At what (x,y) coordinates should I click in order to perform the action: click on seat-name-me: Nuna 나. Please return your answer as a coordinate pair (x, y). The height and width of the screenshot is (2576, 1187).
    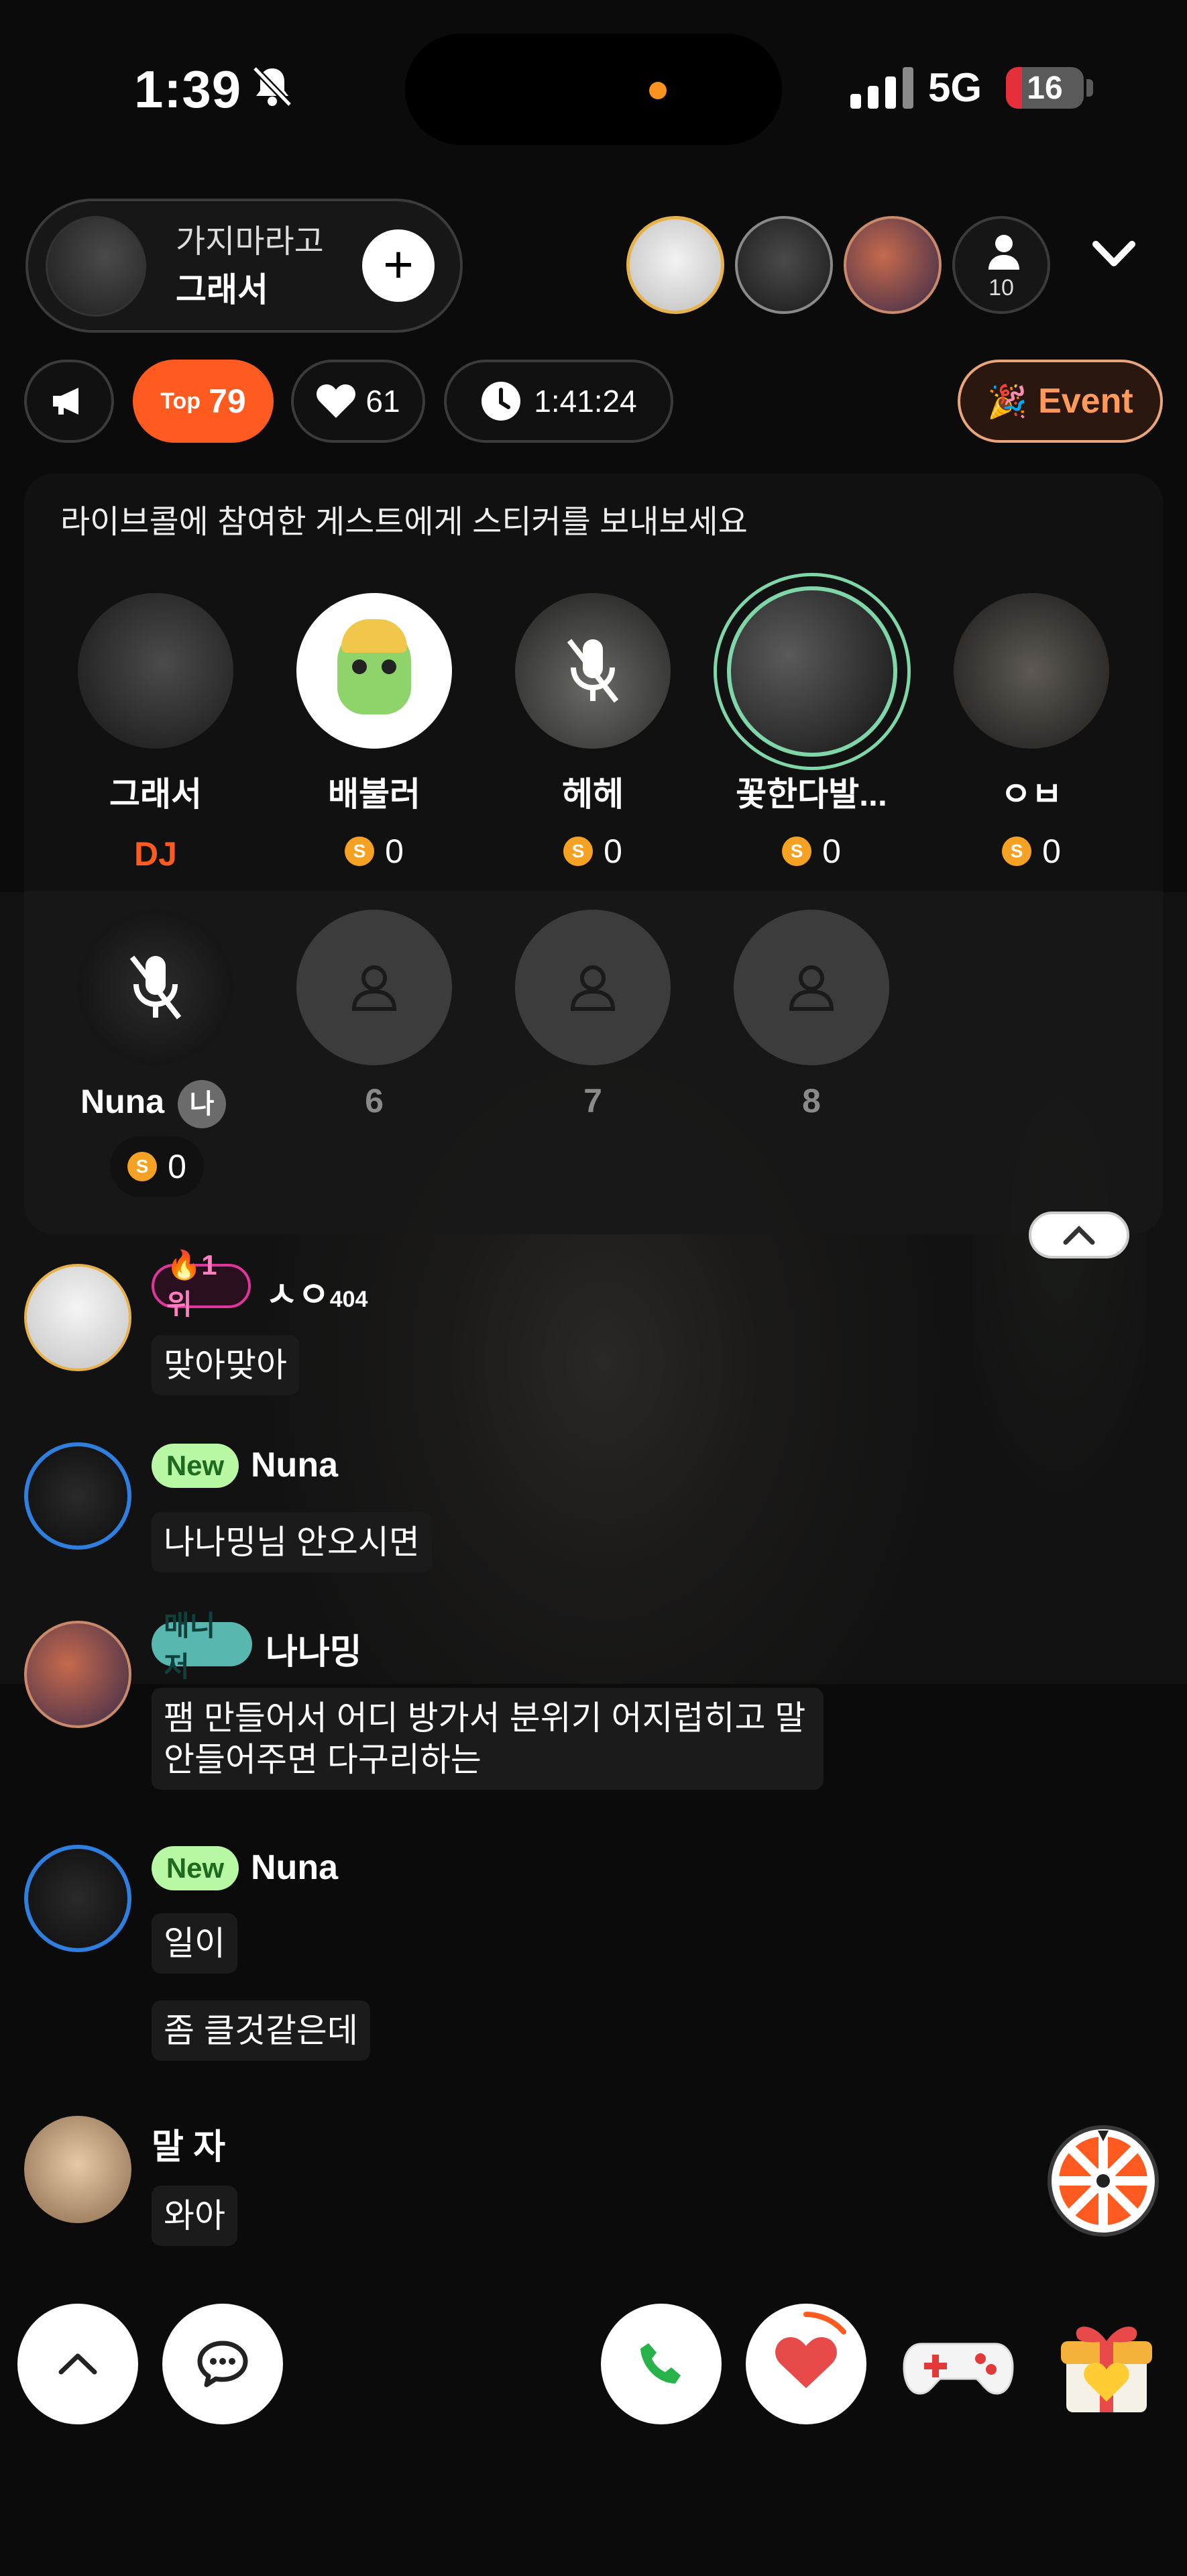
    Looking at the image, I should click on (153, 1104).